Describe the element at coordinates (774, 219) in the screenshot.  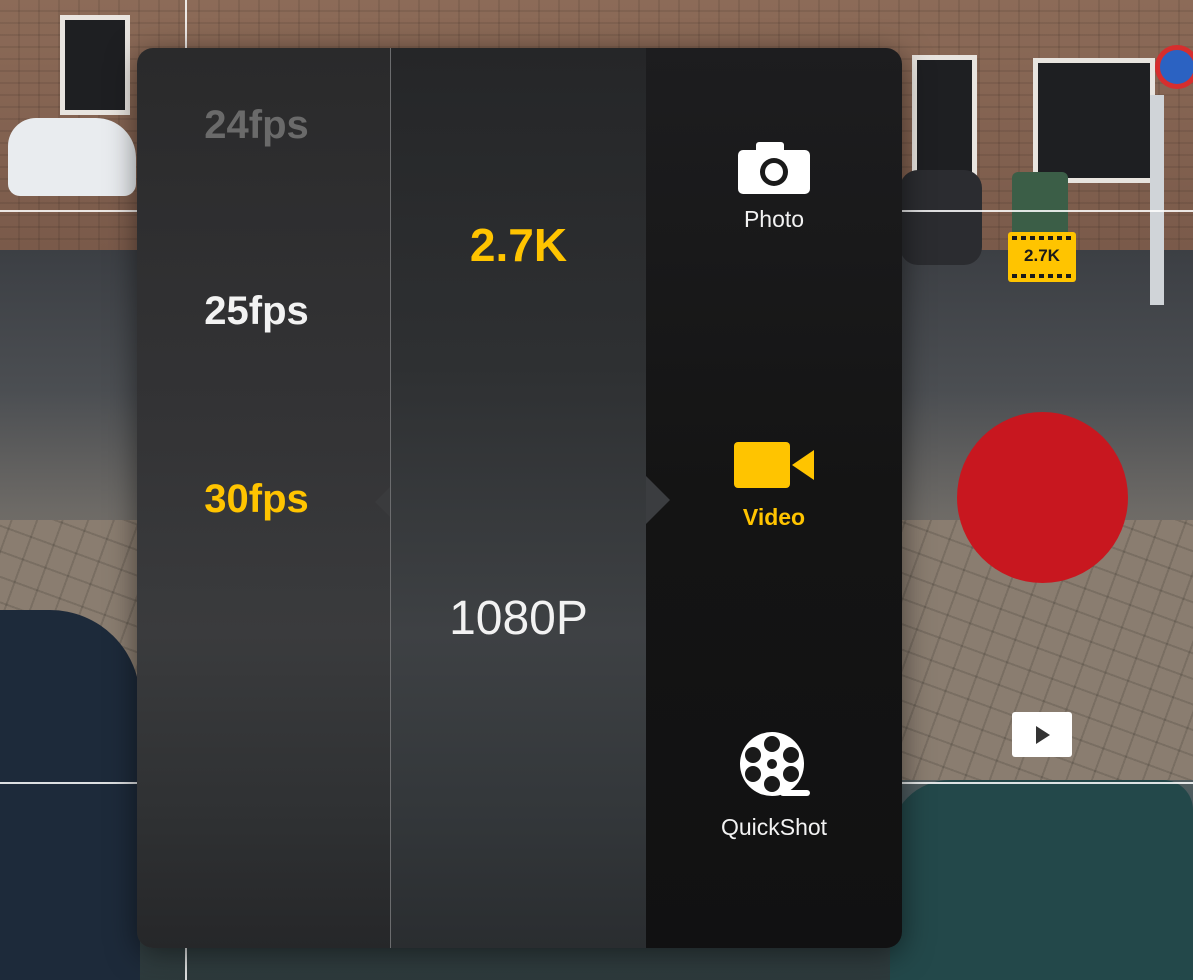
I see `mode-photo-label: Photo` at that location.